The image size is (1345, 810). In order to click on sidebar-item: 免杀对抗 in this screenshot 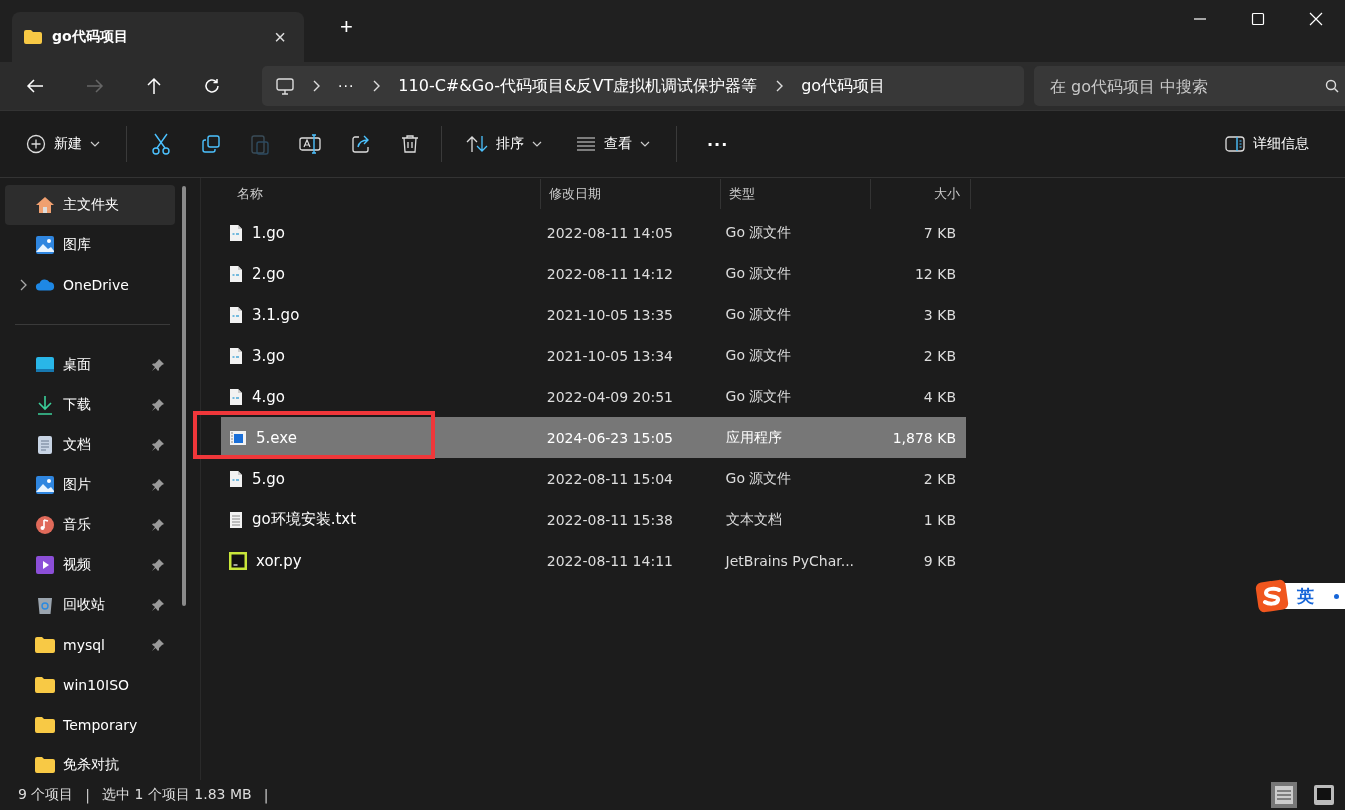, I will do `click(90, 765)`.